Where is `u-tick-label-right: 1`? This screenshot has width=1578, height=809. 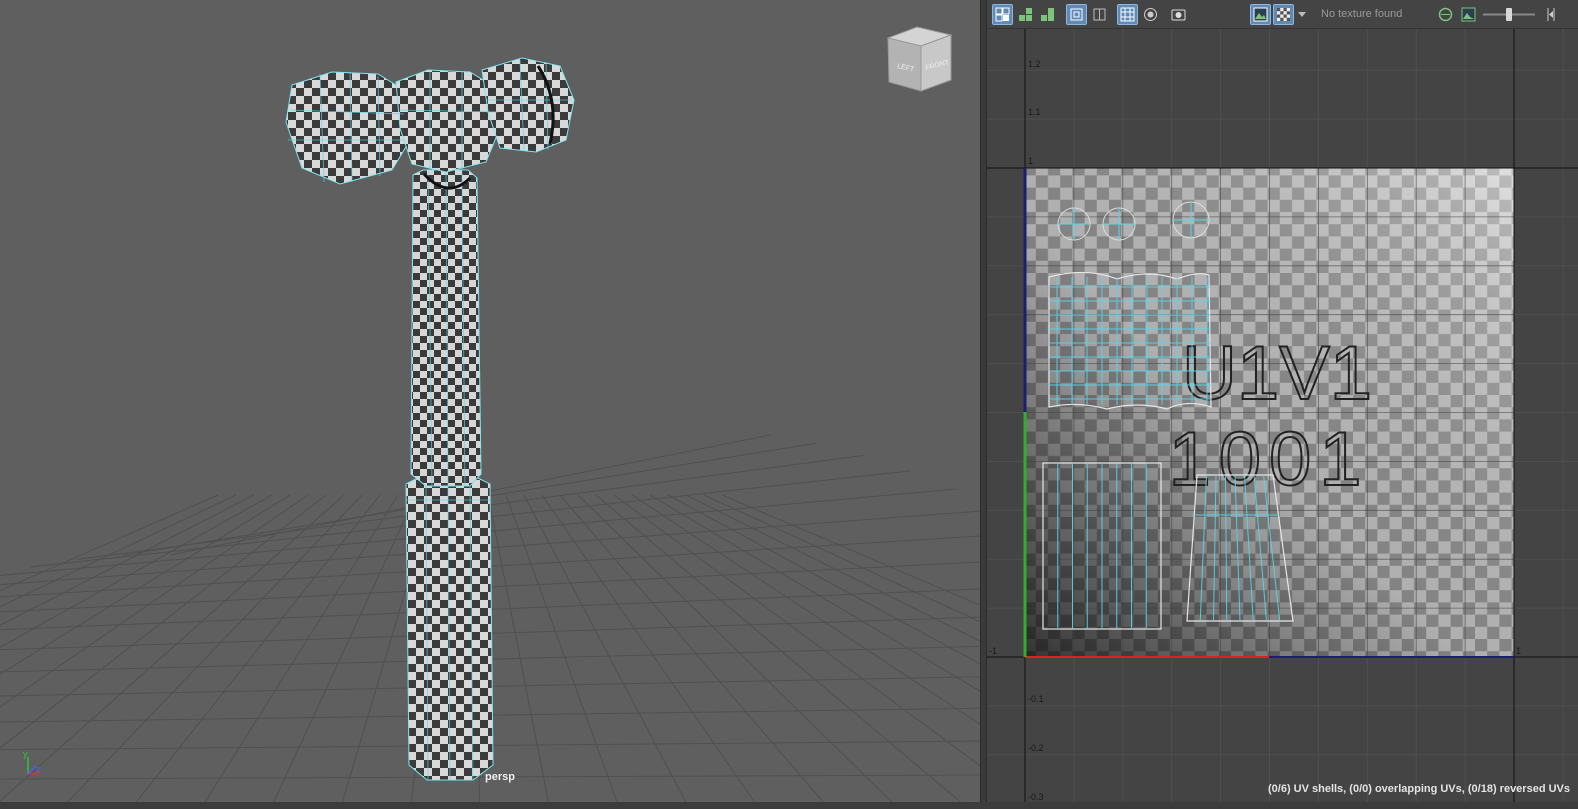
u-tick-label-right: 1 is located at coordinates (1518, 651).